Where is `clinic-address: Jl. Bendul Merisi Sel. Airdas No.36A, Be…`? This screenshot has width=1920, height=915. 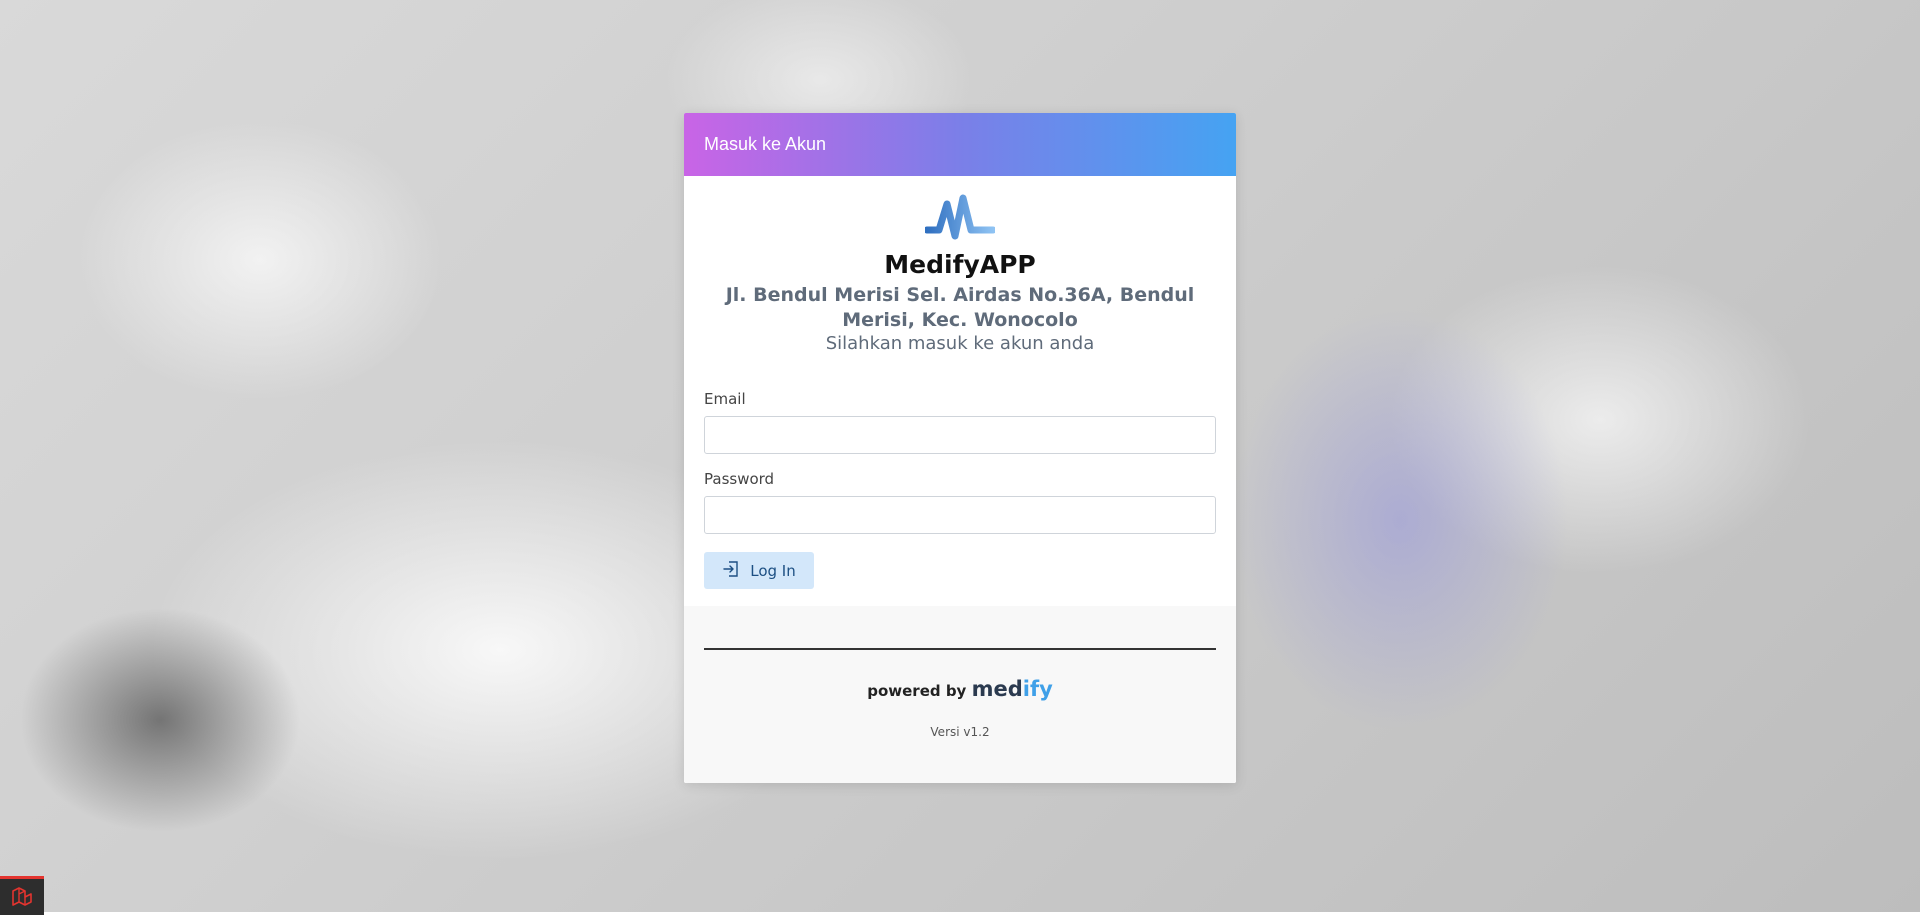
clinic-address: Jl. Bendul Merisi Sel. Airdas No.36A, Be… is located at coordinates (960, 307).